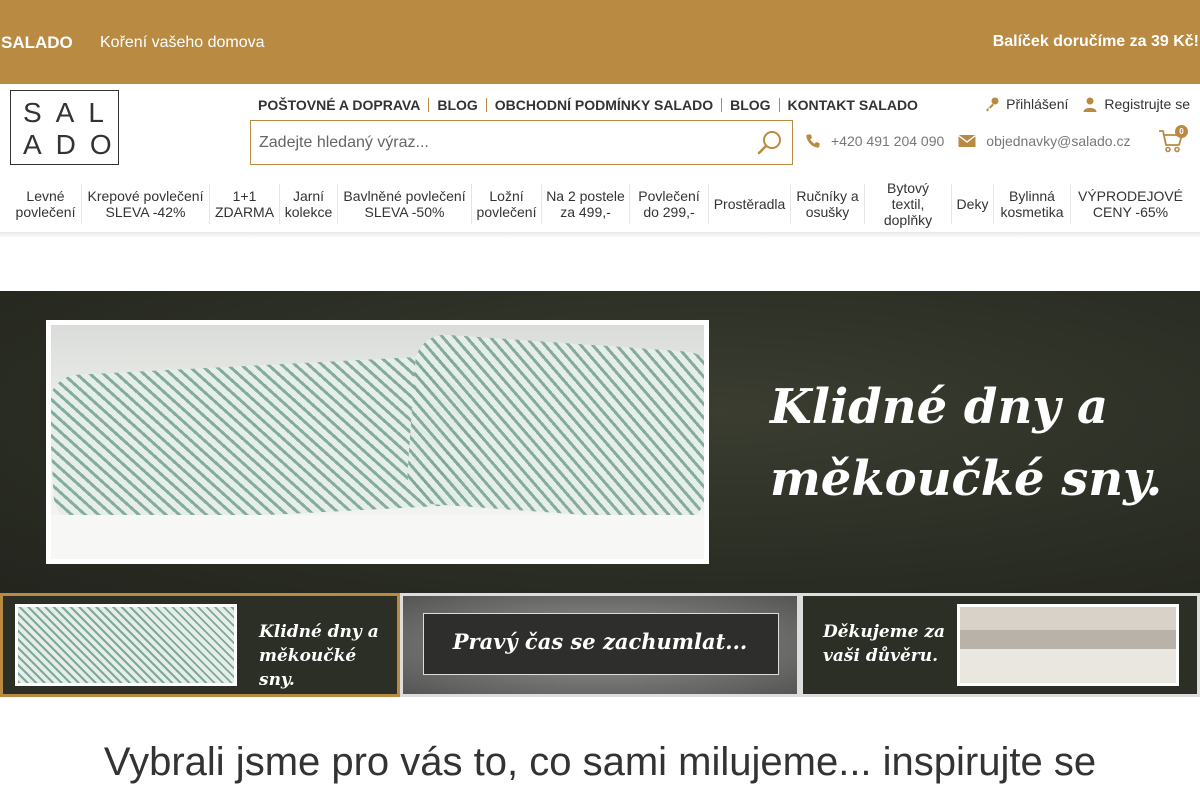 The height and width of the screenshot is (800, 1200). What do you see at coordinates (970, 443) in the screenshot?
I see `hero-title: Klidné dny a měkoučké sny.` at bounding box center [970, 443].